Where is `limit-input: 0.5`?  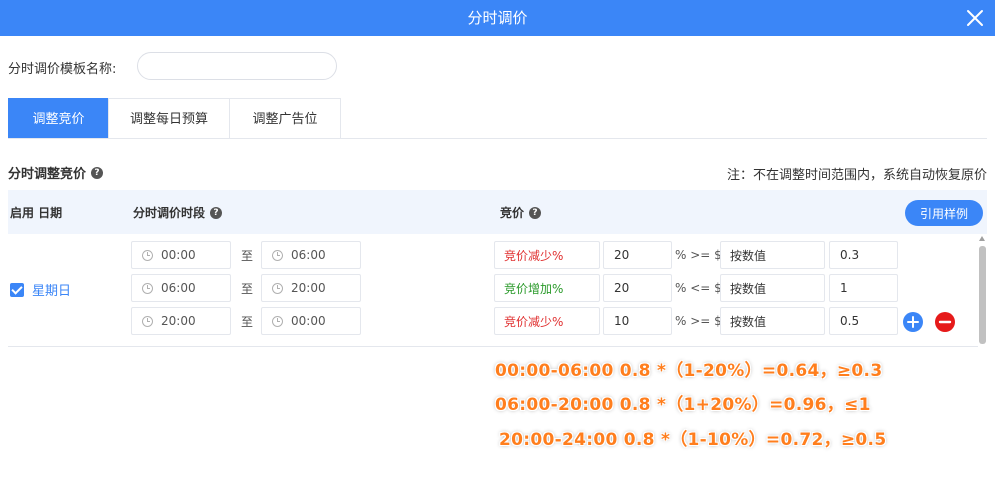 limit-input: 0.5 is located at coordinates (863, 321).